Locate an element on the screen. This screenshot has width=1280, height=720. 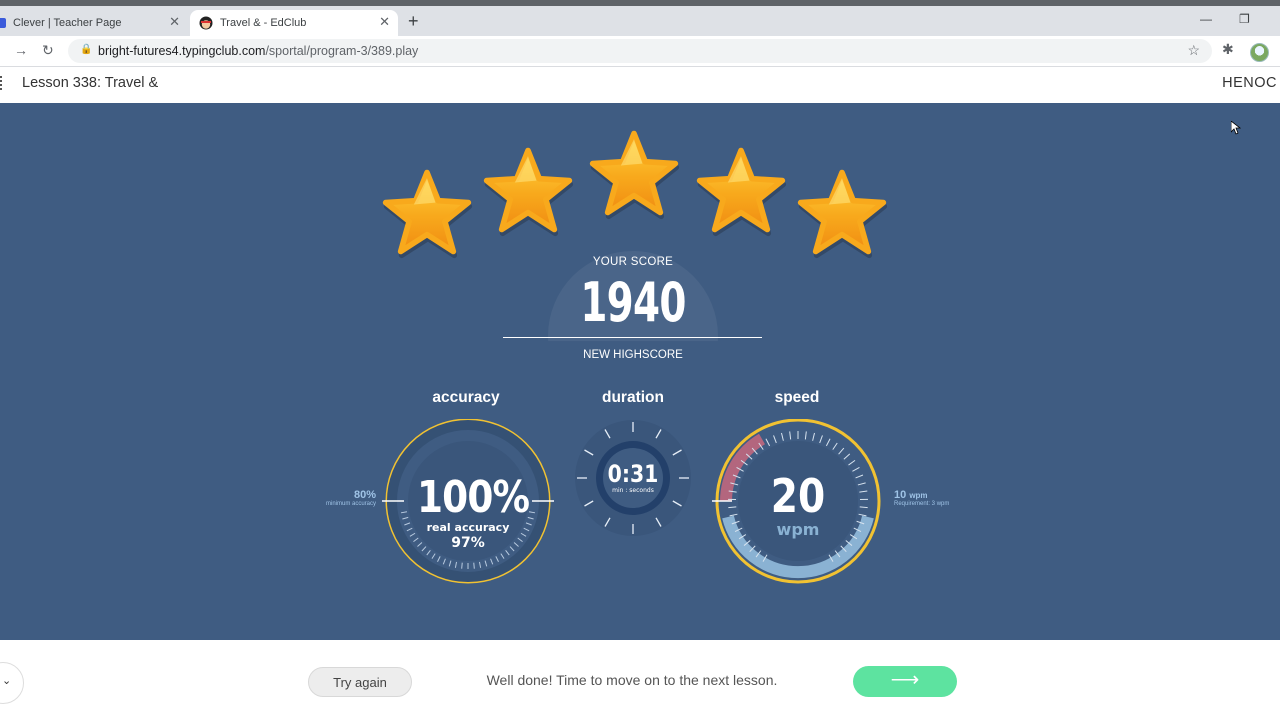
min-accuracy: 80% minimum accuracy is located at coordinates (350, 498).